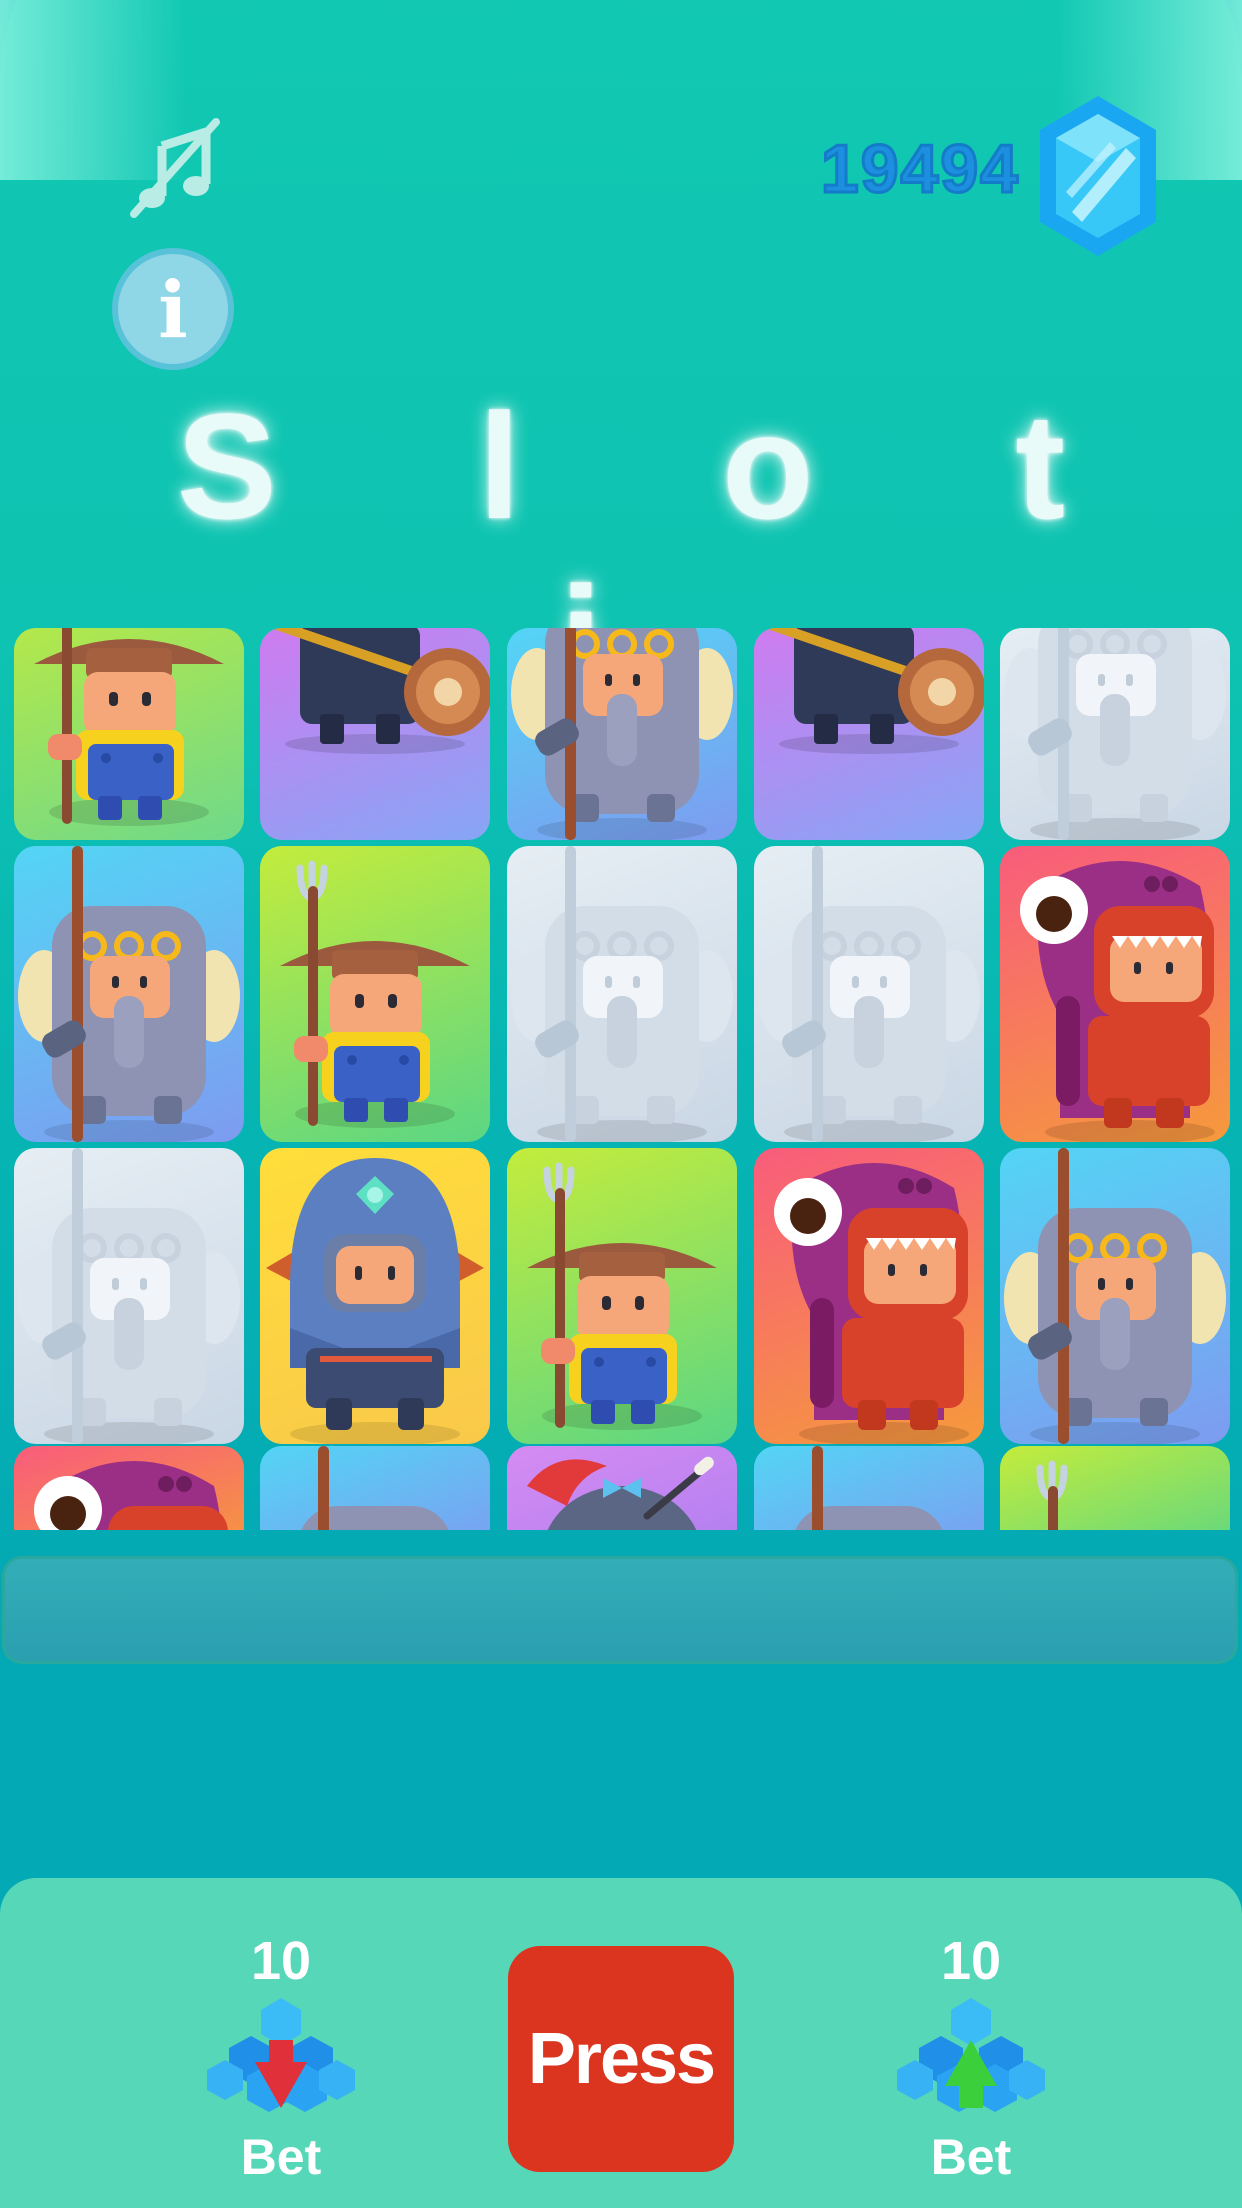 This screenshot has width=1242, height=2208. Describe the element at coordinates (375, 1301) in the screenshot. I see `mage-character-icon` at that location.